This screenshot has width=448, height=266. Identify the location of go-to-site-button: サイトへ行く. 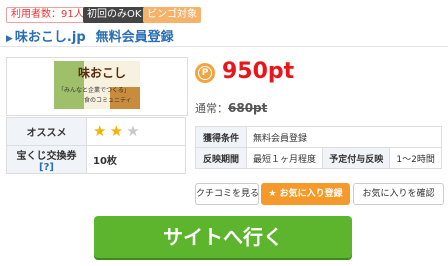
(223, 237).